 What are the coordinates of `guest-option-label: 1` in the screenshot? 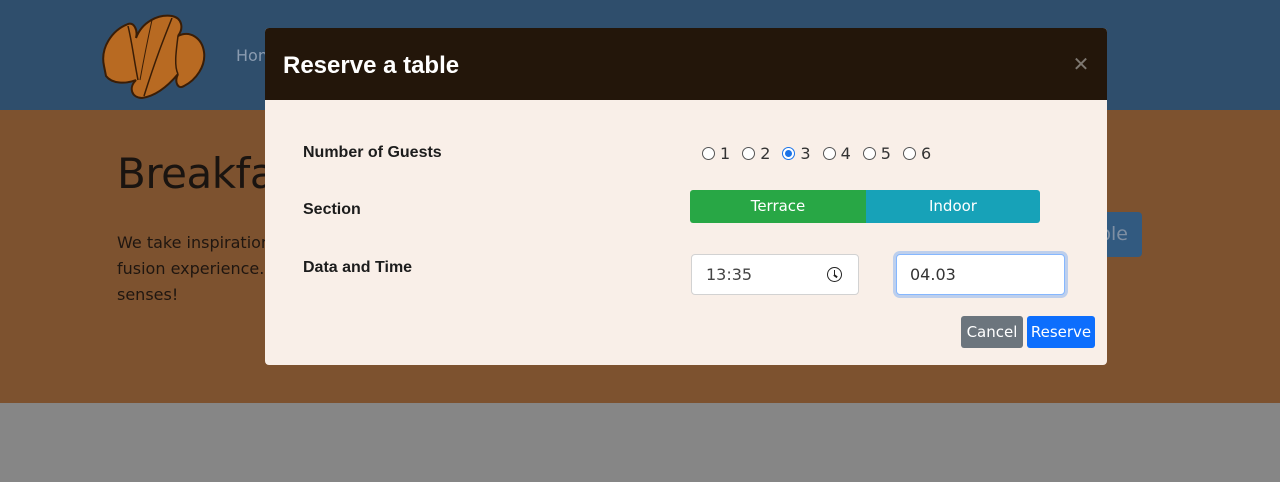 It's located at (725, 153).